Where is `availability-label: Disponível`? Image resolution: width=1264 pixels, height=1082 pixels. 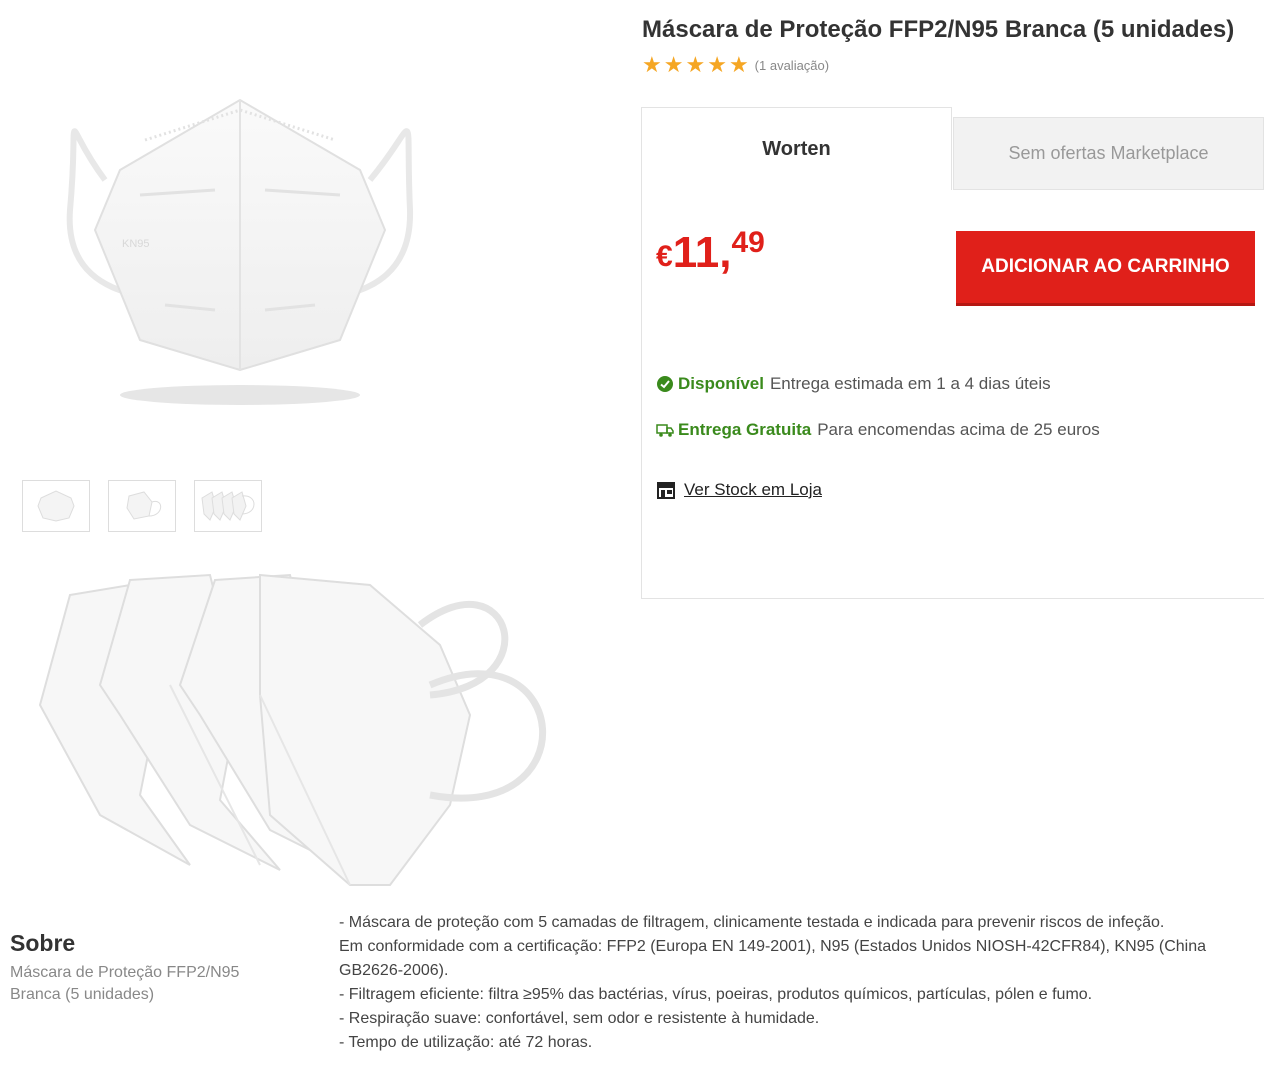
availability-label: Disponível is located at coordinates (721, 383).